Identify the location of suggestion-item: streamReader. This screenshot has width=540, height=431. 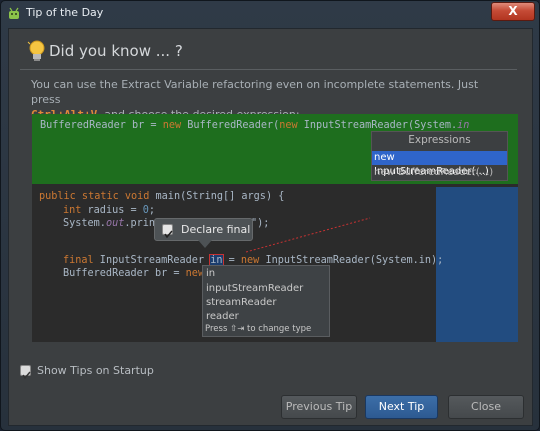
(241, 302).